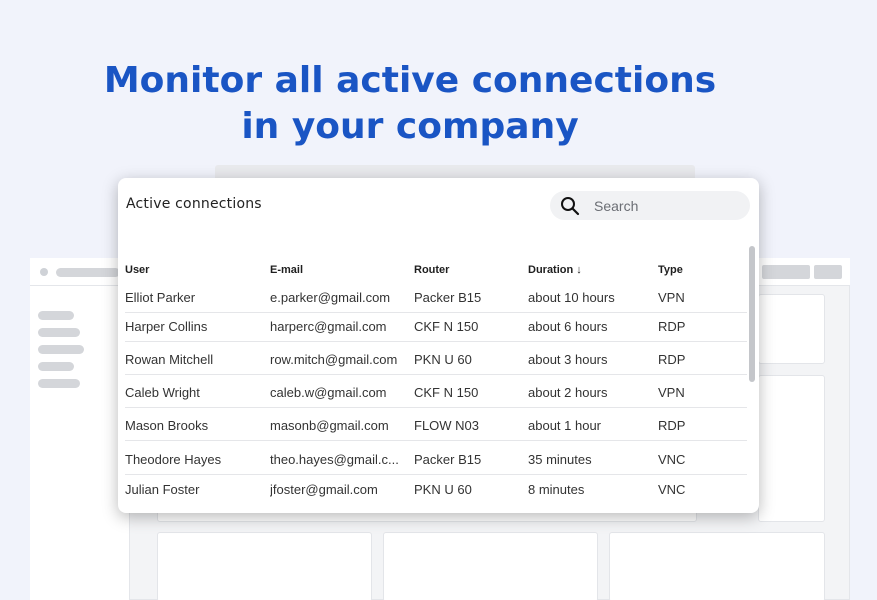 The width and height of the screenshot is (877, 600). Describe the element at coordinates (431, 270) in the screenshot. I see `column-header-router: Router` at that location.